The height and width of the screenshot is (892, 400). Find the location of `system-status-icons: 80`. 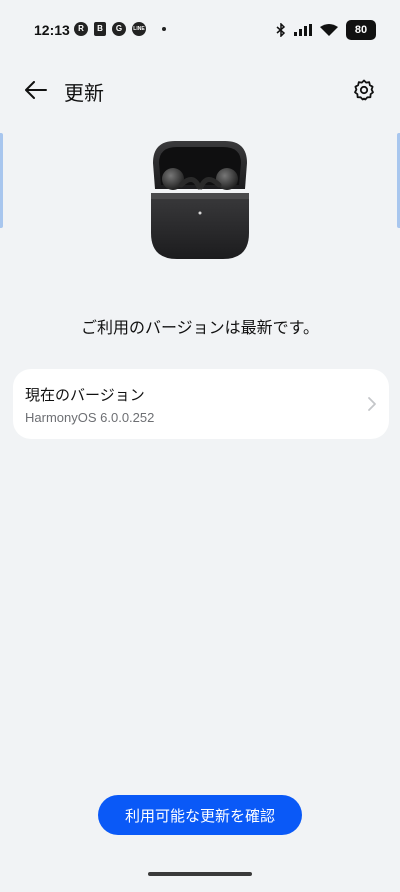

system-status-icons: 80 is located at coordinates (326, 30).